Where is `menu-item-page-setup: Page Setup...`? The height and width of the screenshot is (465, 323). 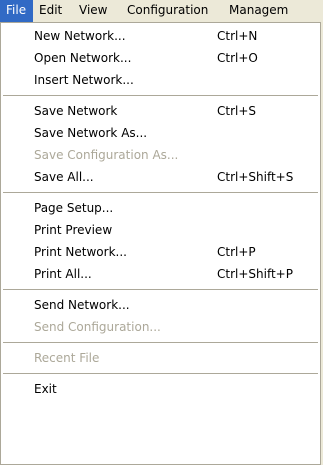
menu-item-page-setup: Page Setup... is located at coordinates (160, 208).